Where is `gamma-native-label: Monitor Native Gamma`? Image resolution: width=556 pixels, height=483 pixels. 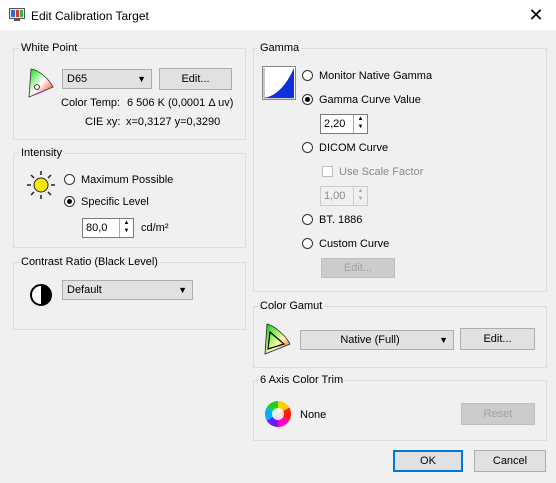
gamma-native-label: Monitor Native Gamma is located at coordinates (375, 76).